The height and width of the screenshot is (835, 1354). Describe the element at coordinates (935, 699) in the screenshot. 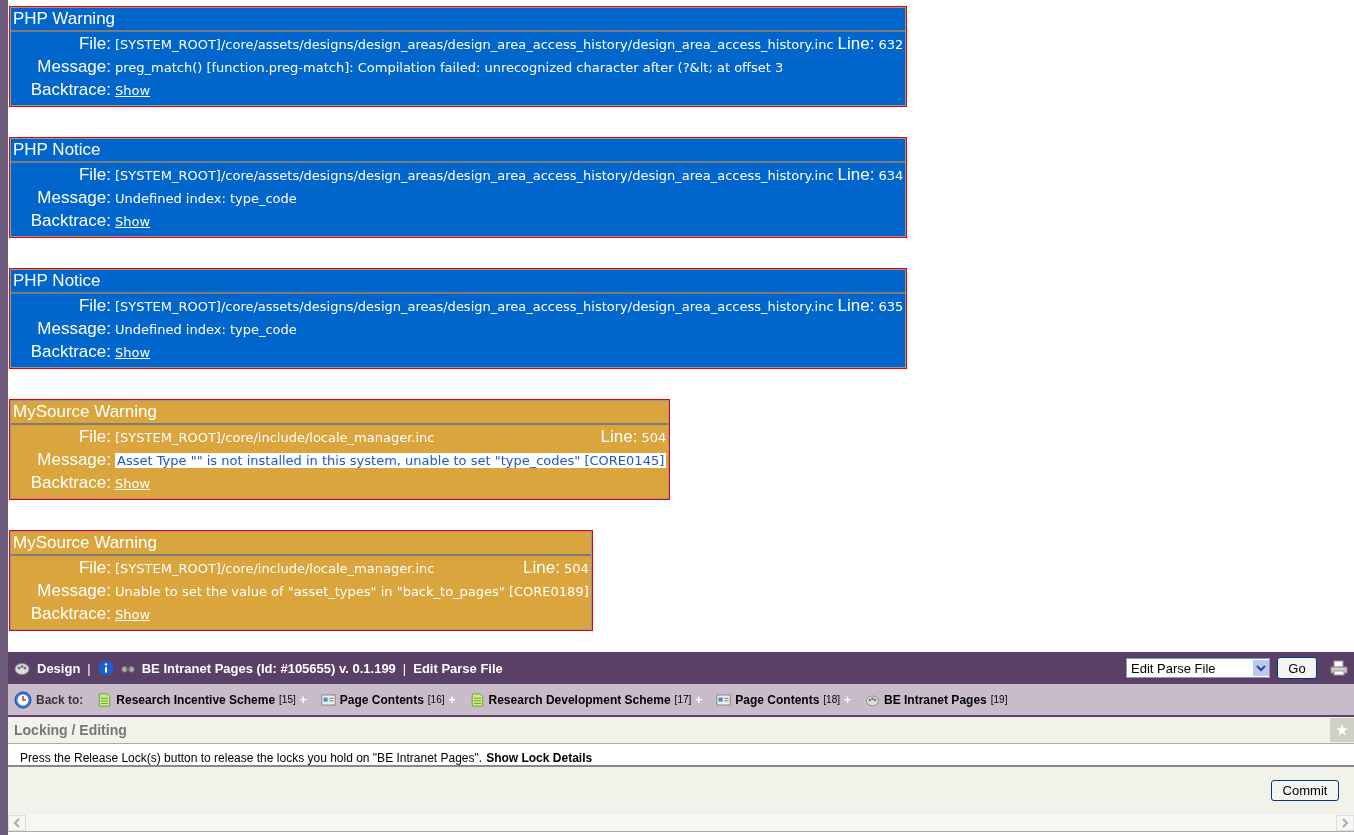

I see `breadcrumb-link: BE Intranet Pages` at that location.